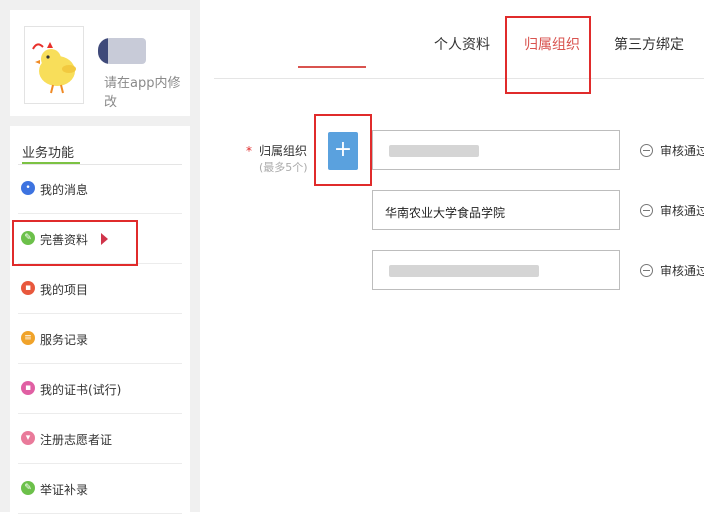 This screenshot has width=704, height=514. Describe the element at coordinates (445, 213) in the screenshot. I see `org-name: 华南农业大学食品学院` at that location.